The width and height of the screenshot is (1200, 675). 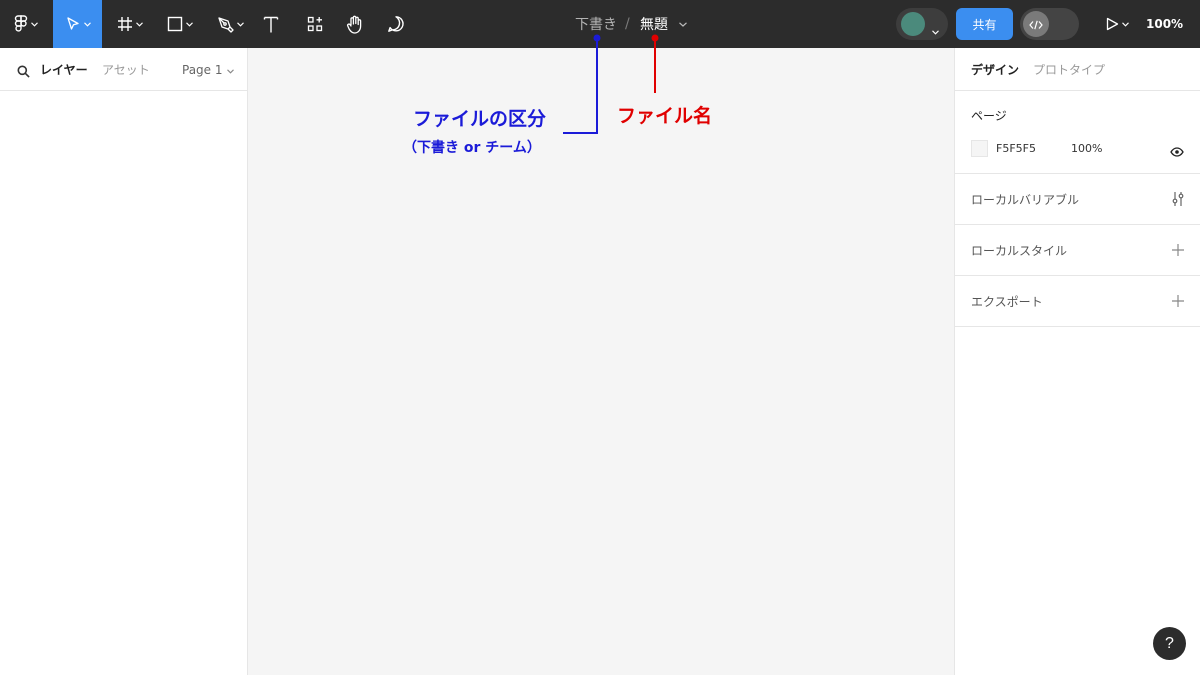 I want to click on comment-tool-button, so click(x=396, y=24).